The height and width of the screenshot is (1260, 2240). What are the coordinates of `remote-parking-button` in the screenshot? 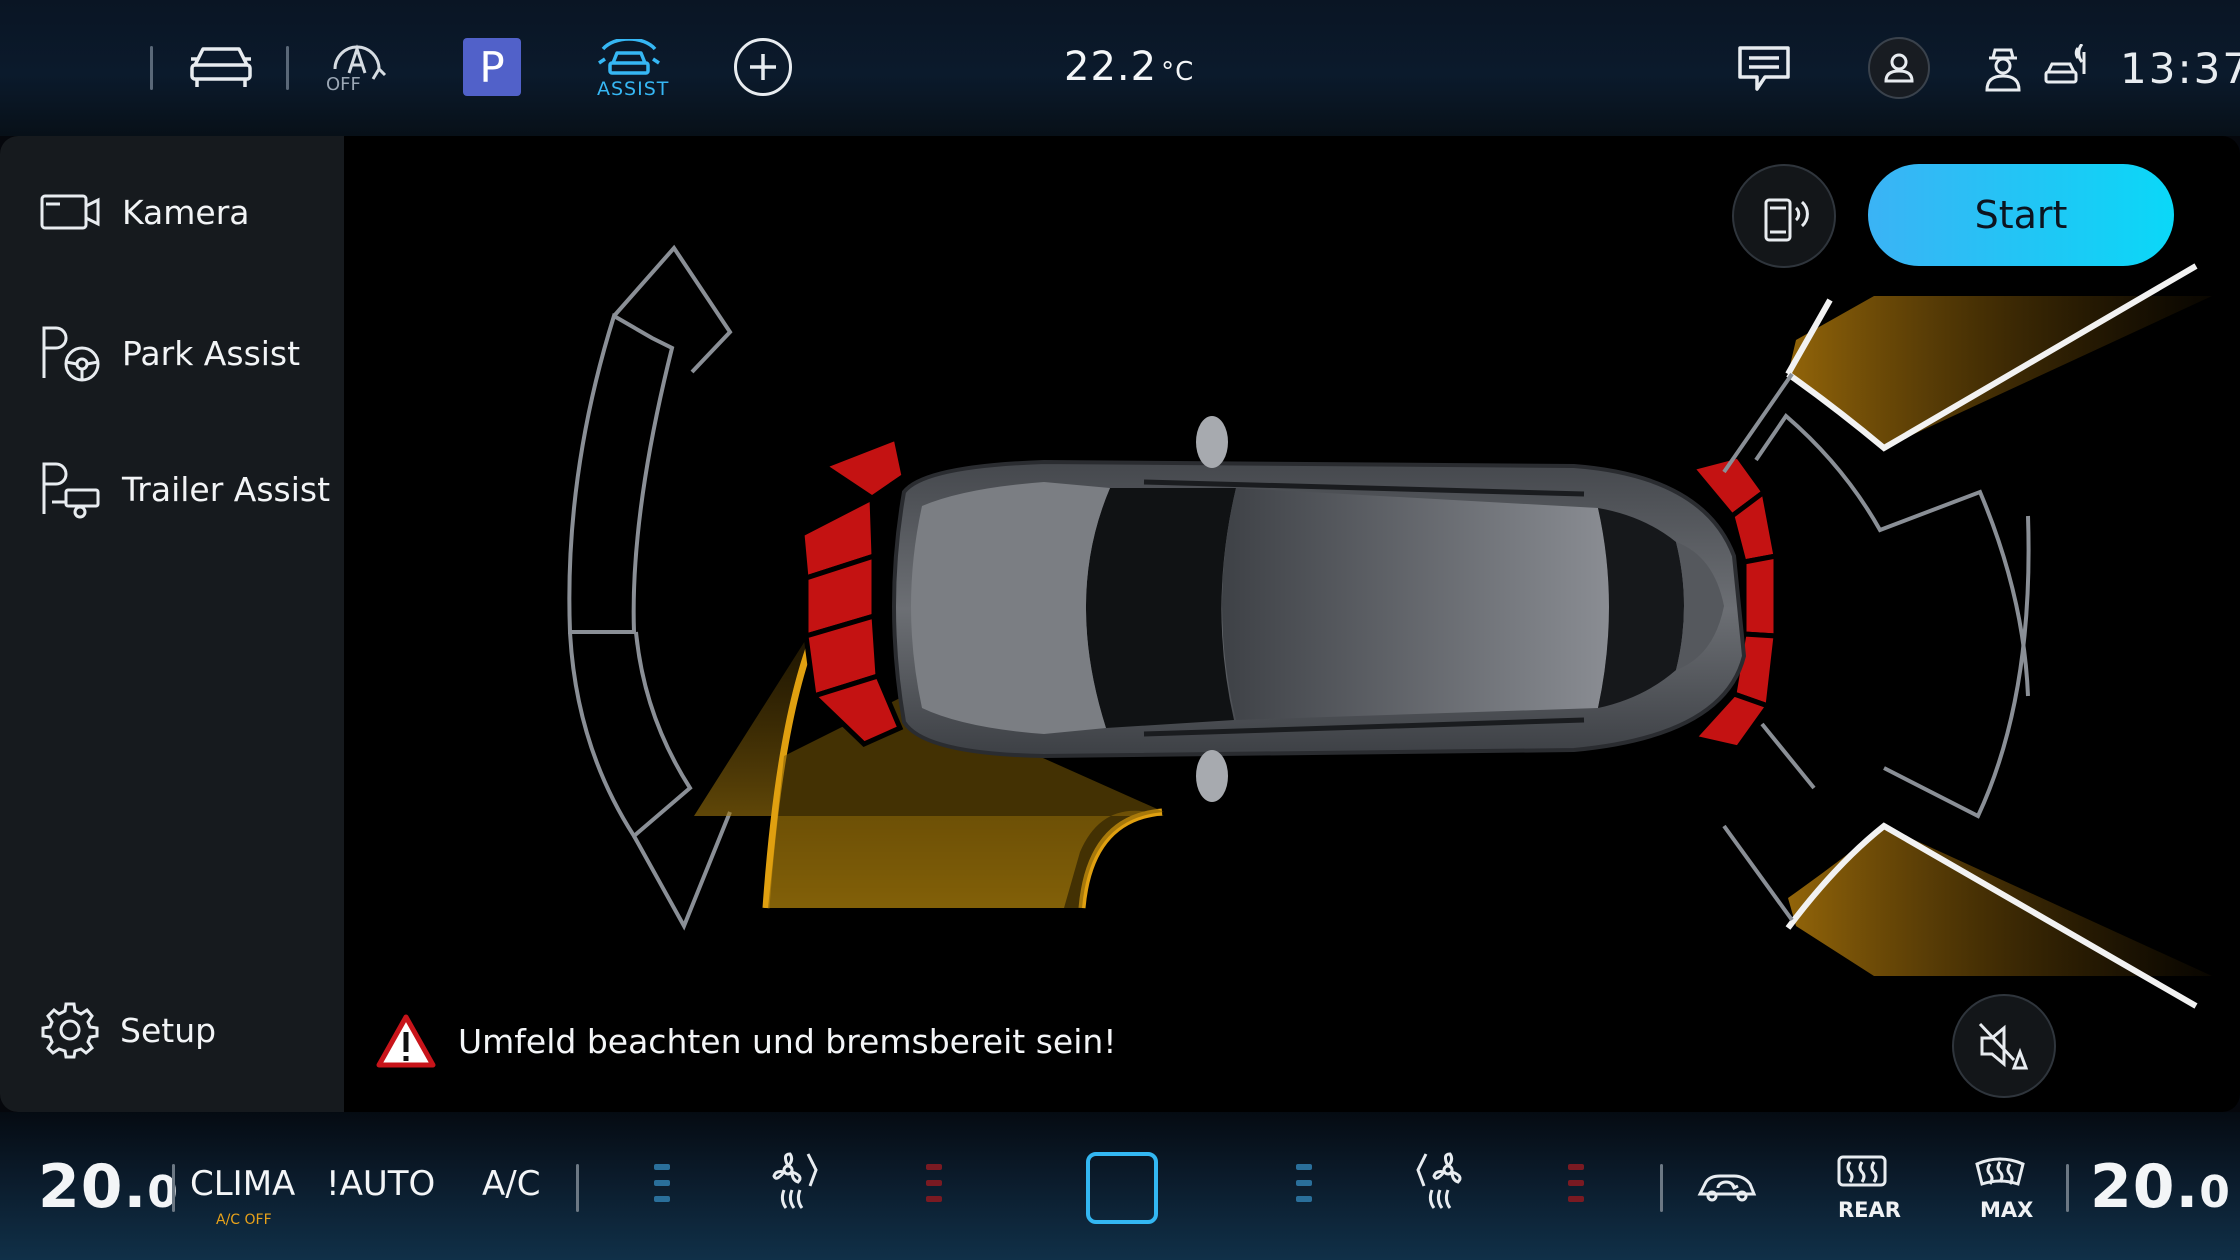 It's located at (1784, 216).